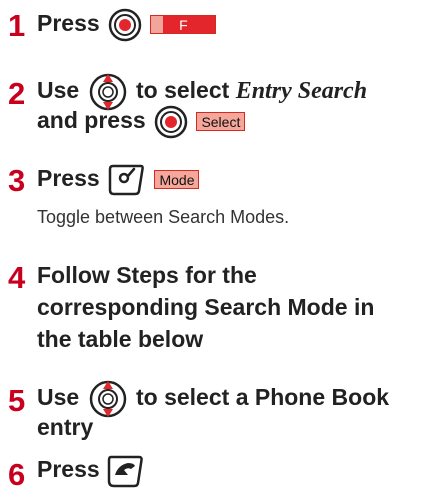 This screenshot has height=497, width=433. What do you see at coordinates (65, 427) in the screenshot?
I see `step-5-line-2: entry` at bounding box center [65, 427].